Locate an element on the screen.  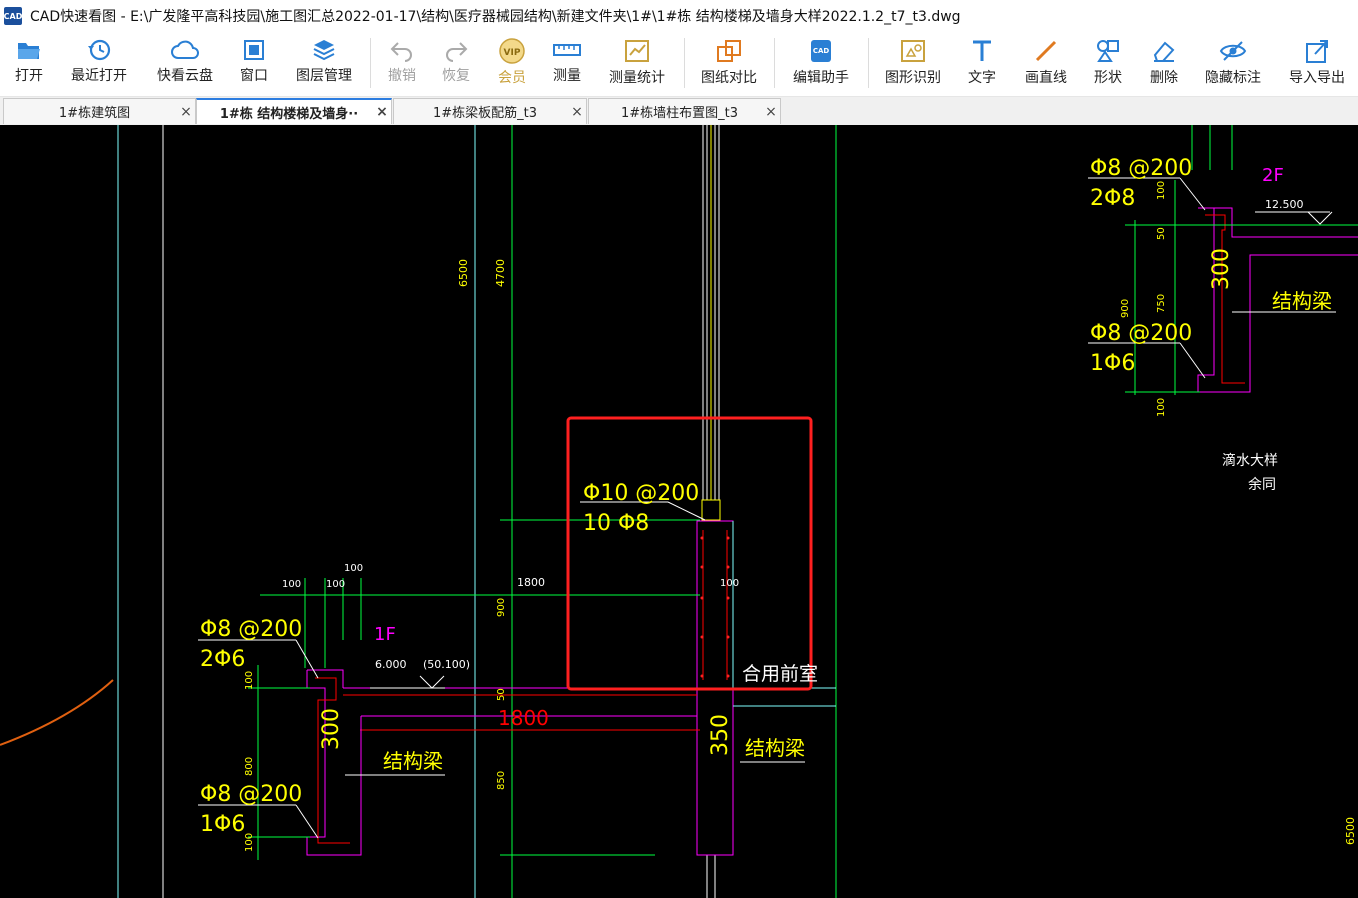
measure-stats-button: 测量统计 is located at coordinates (637, 64).